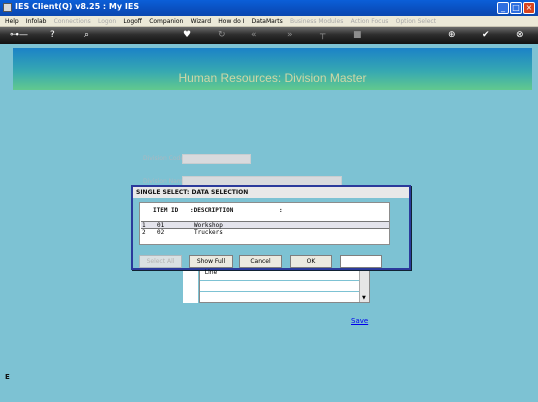 This screenshot has height=402, width=538. I want to click on window-title: IES Client(Q) v8.25 : My IES, so click(77, 6).